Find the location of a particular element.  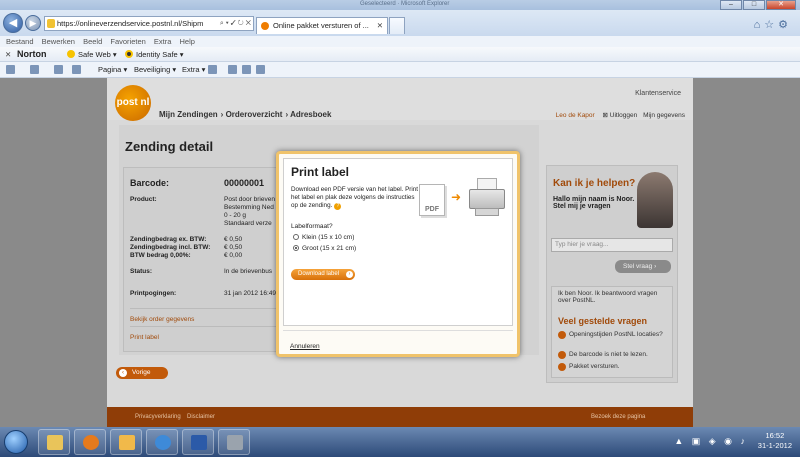

taskbar-word is located at coordinates (198, 442).